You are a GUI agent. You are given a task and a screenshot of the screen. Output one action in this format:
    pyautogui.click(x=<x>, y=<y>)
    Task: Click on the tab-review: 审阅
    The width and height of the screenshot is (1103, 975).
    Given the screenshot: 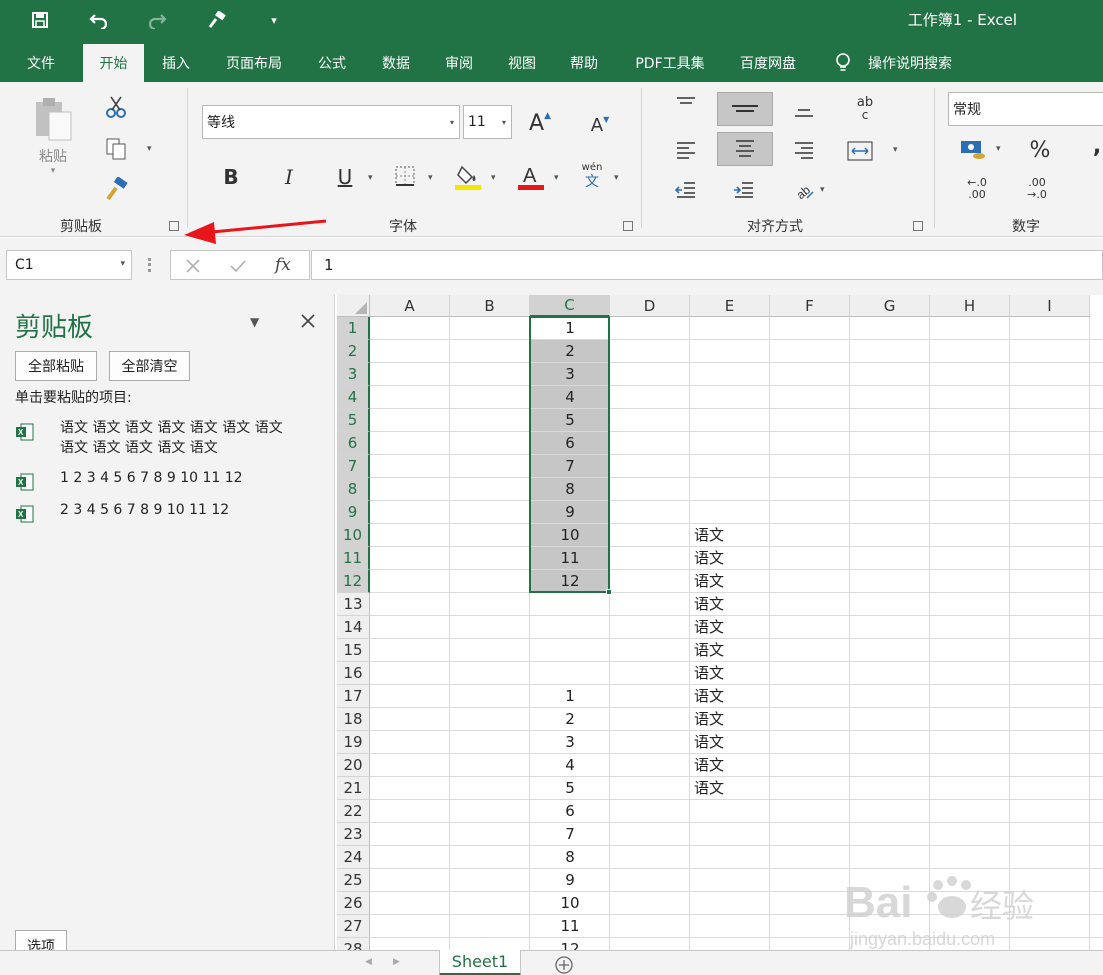 What is the action you would take?
    pyautogui.click(x=459, y=63)
    